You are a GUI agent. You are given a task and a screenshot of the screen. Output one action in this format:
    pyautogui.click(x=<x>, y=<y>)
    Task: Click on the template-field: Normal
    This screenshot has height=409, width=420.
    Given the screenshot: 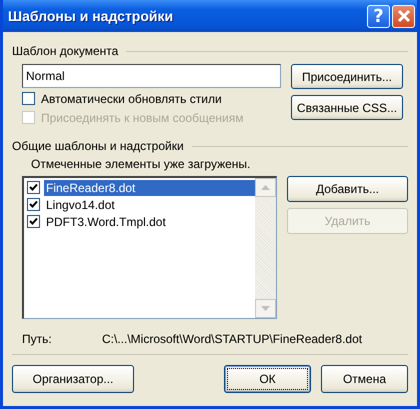 What is the action you would take?
    pyautogui.click(x=151, y=76)
    